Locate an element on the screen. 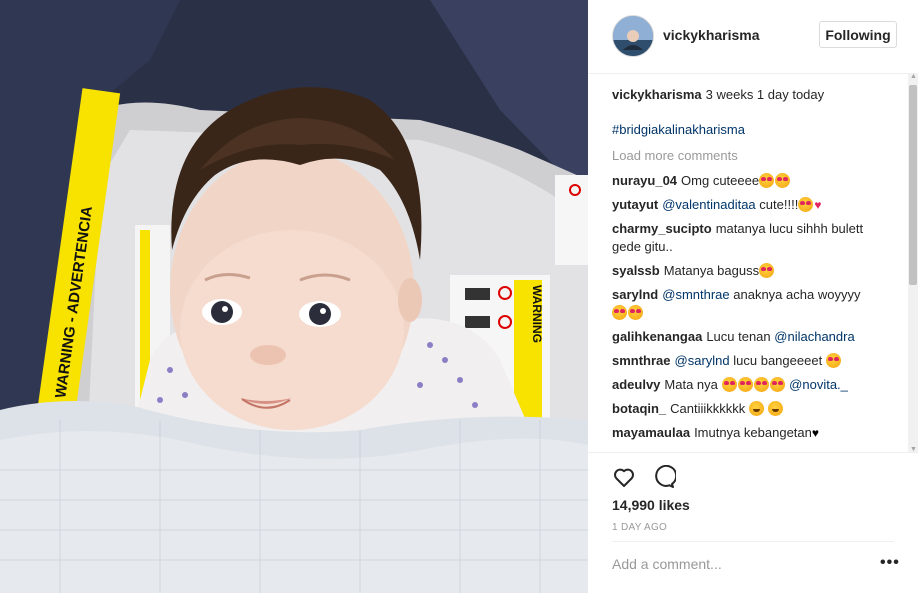 The width and height of the screenshot is (918, 594). comment-mention: @valentinaditaa is located at coordinates (708, 204).